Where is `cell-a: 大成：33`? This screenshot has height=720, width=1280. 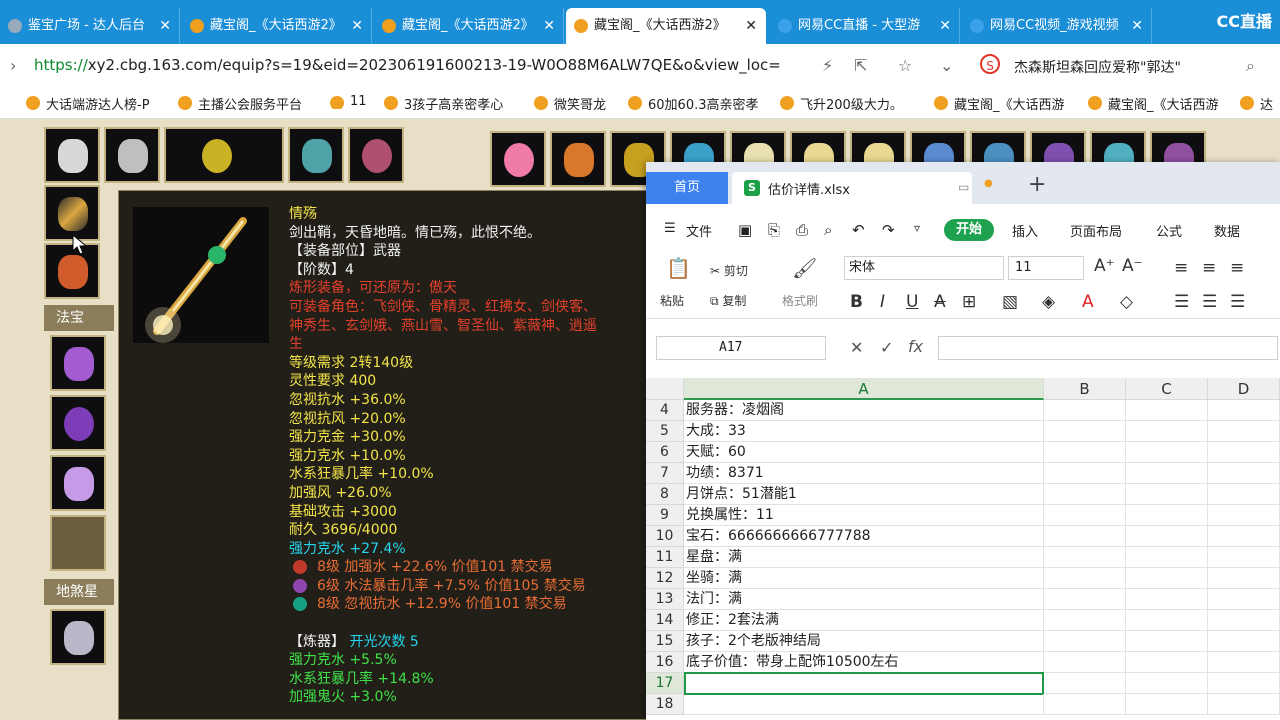 cell-a: 大成：33 is located at coordinates (864, 431).